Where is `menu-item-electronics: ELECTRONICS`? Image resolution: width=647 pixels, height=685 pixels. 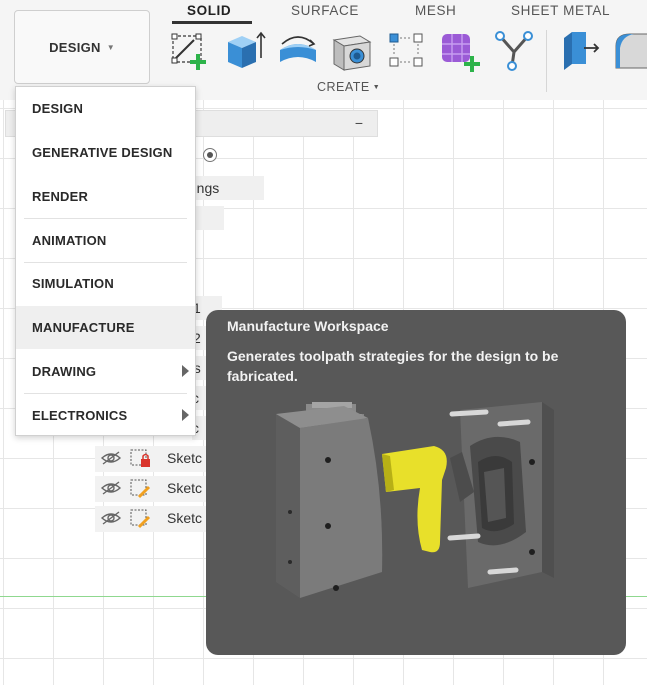 menu-item-electronics: ELECTRONICS is located at coordinates (105, 415).